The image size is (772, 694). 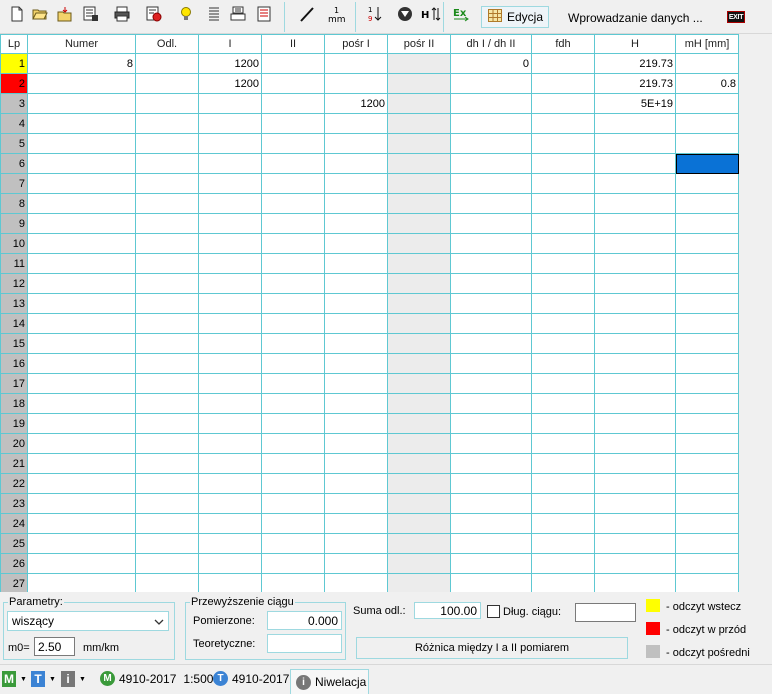 I want to click on column-header: pośr I, so click(x=356, y=44).